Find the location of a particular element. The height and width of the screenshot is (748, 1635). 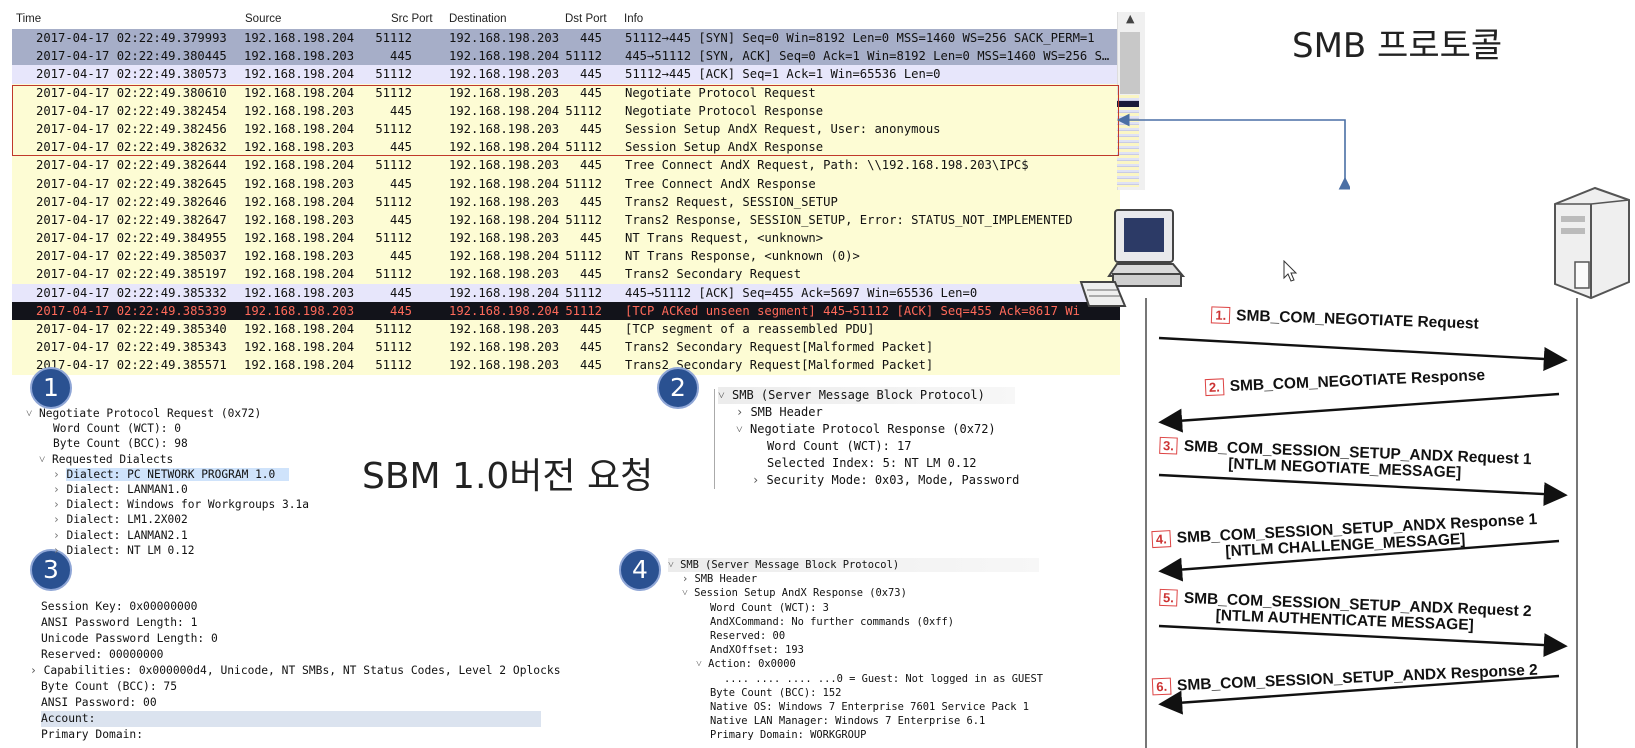

tree-node: Word Count (WCT): 3 is located at coordinates (878, 608).